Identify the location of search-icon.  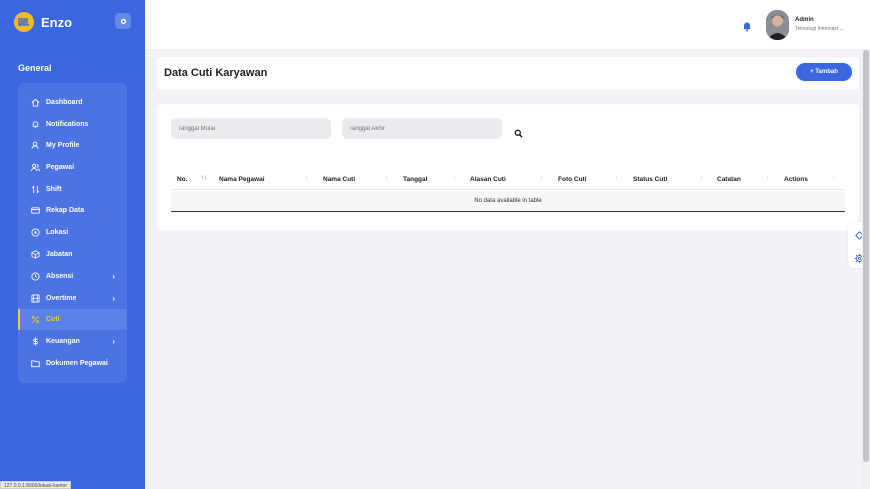
(518, 131).